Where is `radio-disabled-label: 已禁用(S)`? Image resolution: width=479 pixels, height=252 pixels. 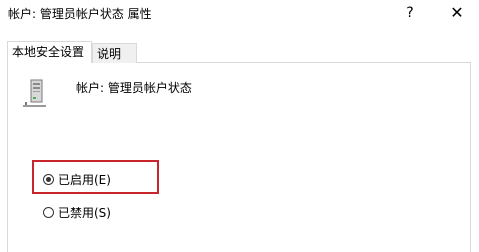
radio-disabled-label: 已禁用(S) is located at coordinates (84, 212).